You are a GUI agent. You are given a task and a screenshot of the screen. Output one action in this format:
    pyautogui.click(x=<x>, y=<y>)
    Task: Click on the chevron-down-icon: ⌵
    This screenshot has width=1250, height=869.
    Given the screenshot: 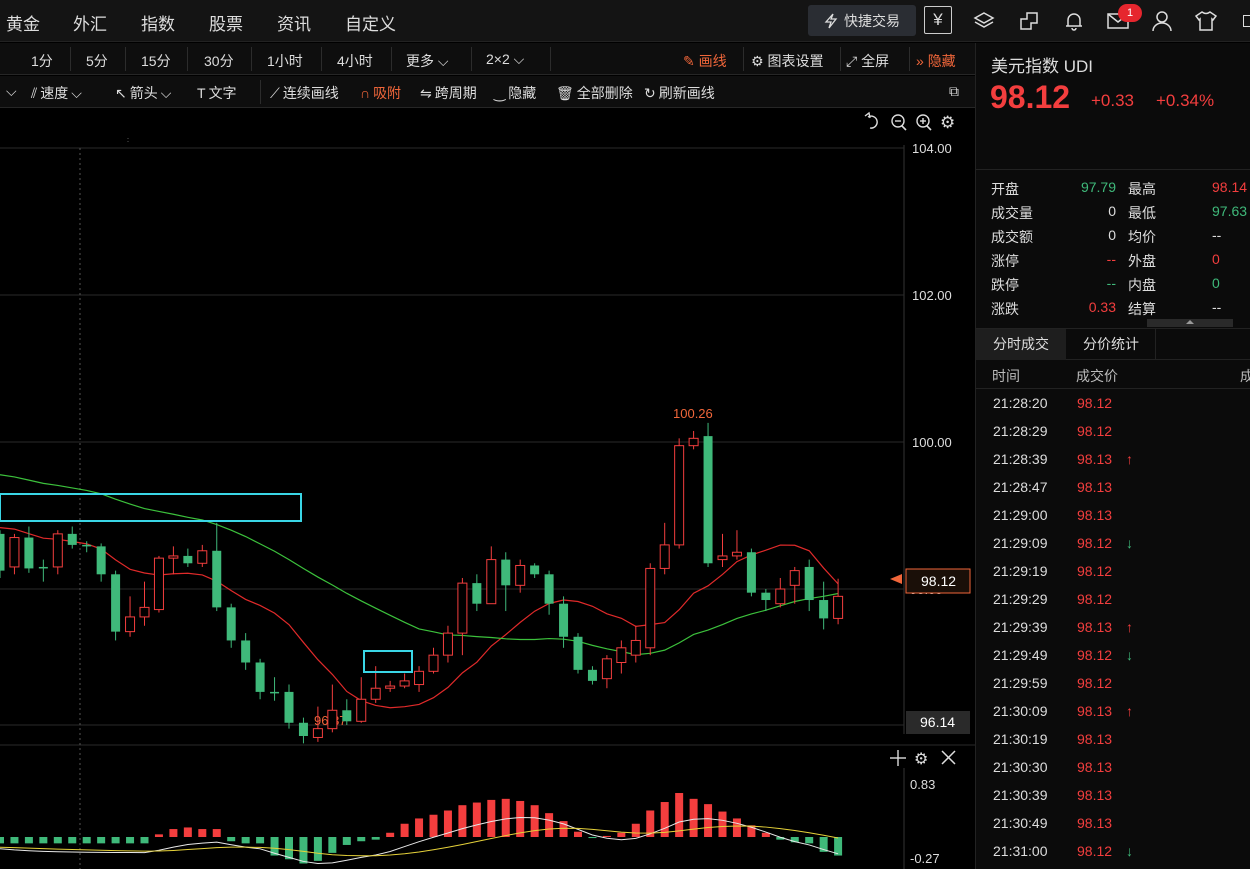 What is the action you would take?
    pyautogui.click(x=11, y=91)
    